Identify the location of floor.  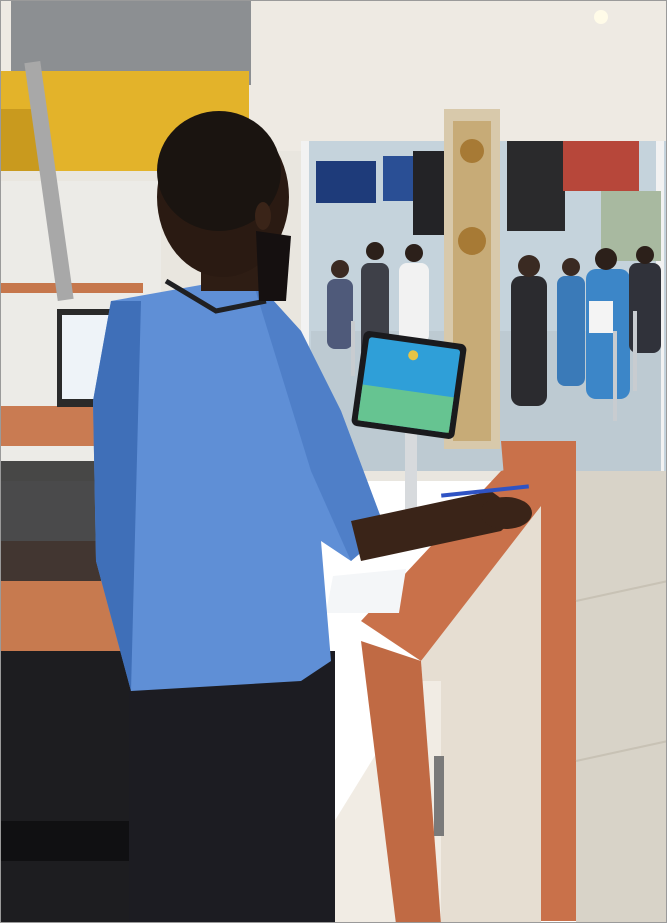
(621, 696).